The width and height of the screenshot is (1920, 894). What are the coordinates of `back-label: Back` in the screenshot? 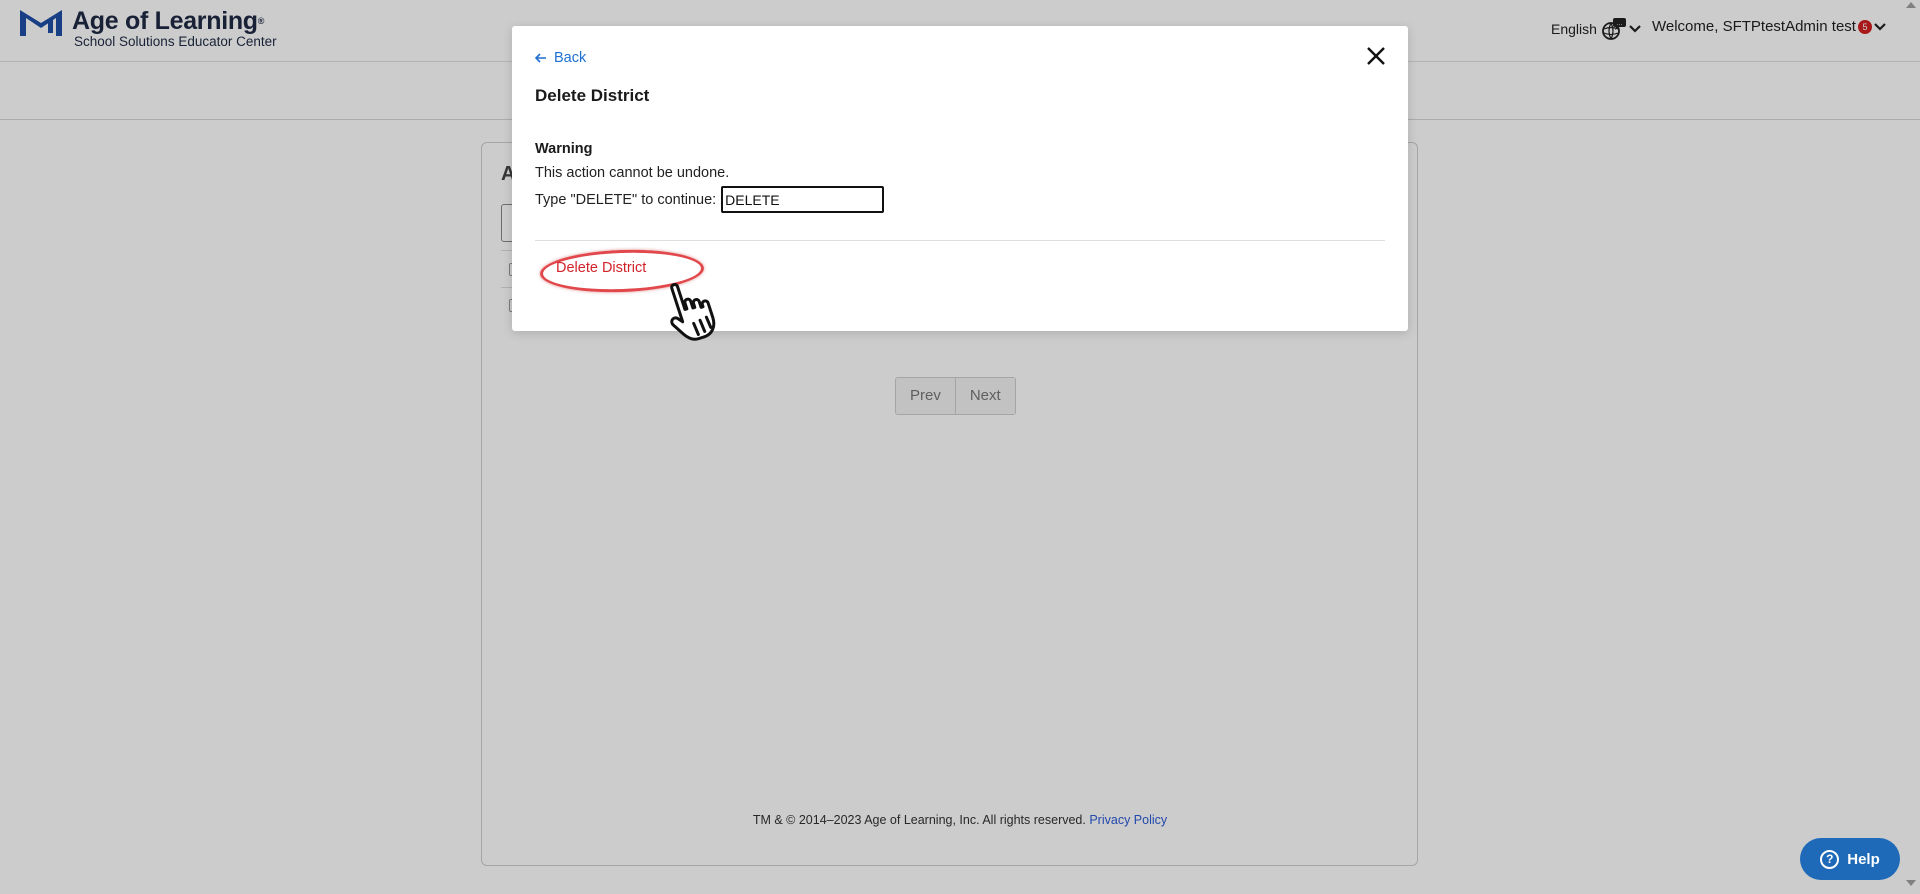 It's located at (570, 58).